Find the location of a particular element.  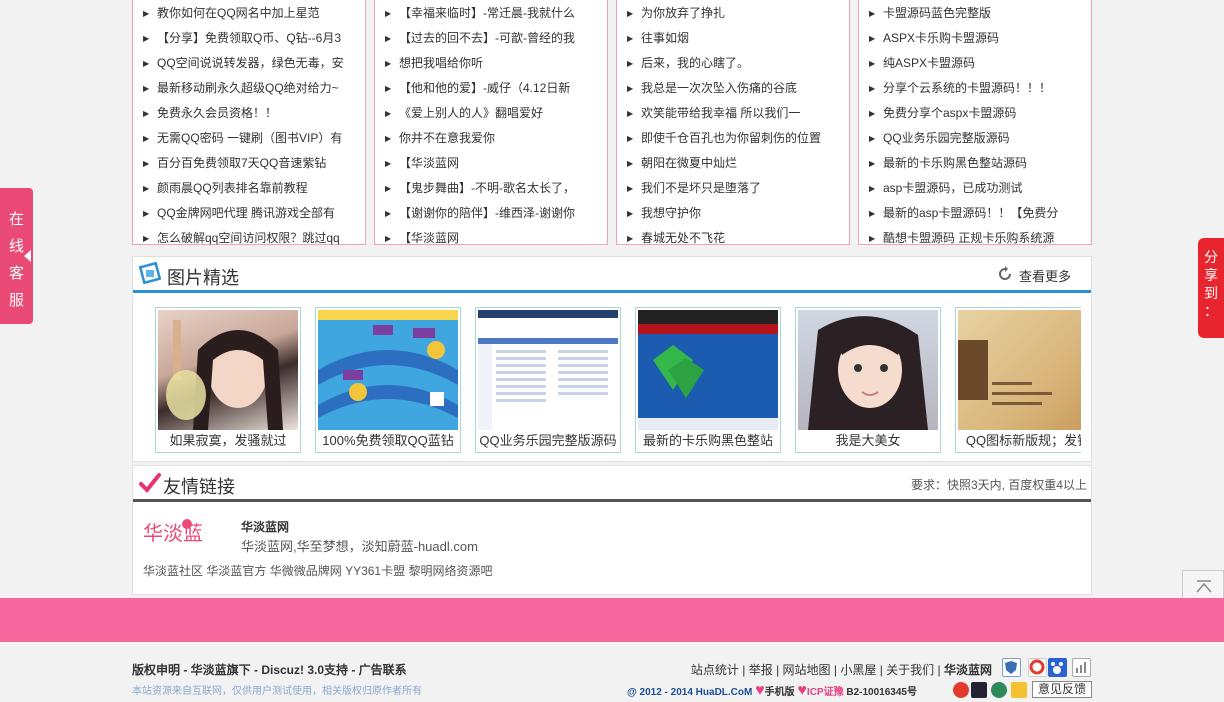

globe-icon is located at coordinates (999, 690).